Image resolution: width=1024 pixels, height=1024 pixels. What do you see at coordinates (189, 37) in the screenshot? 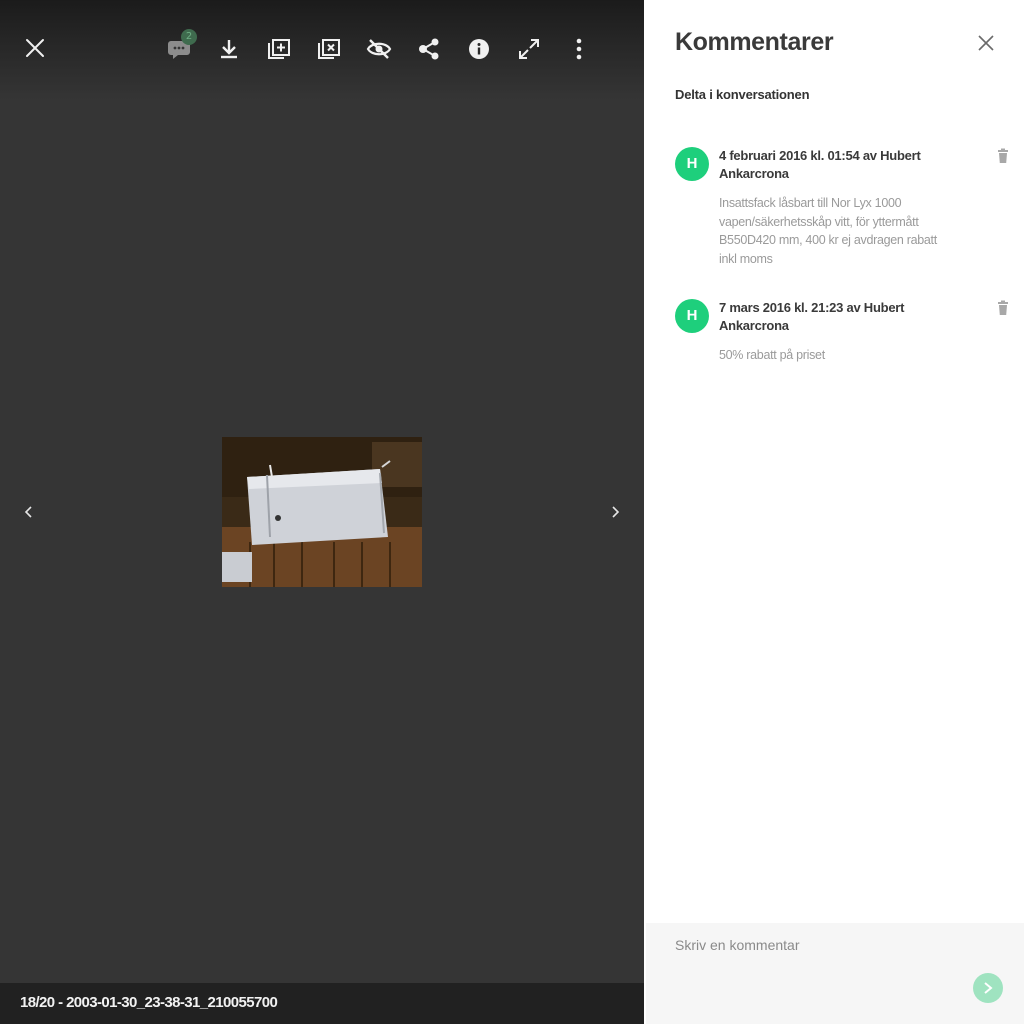
I see `comment-count-badge: 2` at bounding box center [189, 37].